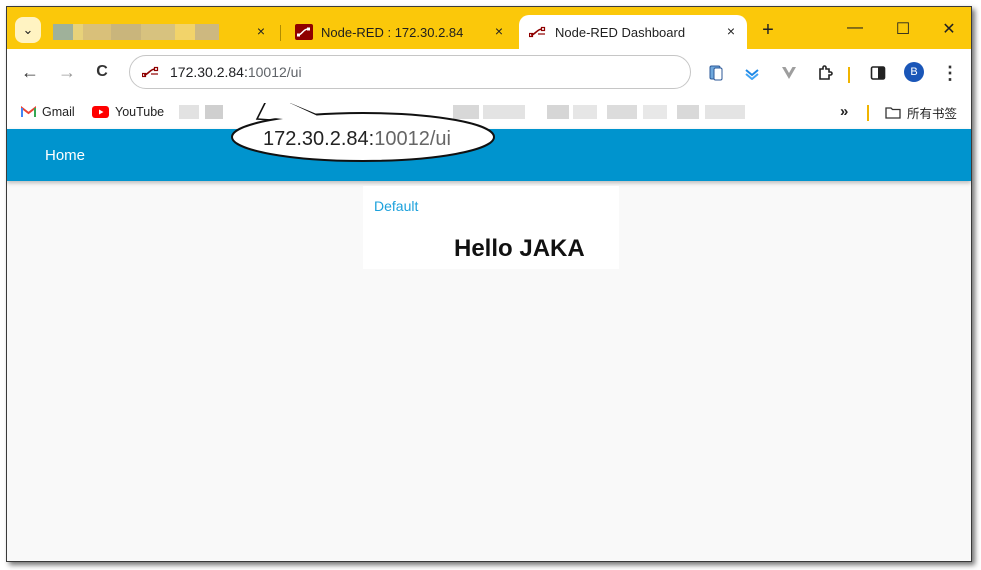  I want to click on tab-title: Node-RED : 172.30.2.84, so click(392, 32).